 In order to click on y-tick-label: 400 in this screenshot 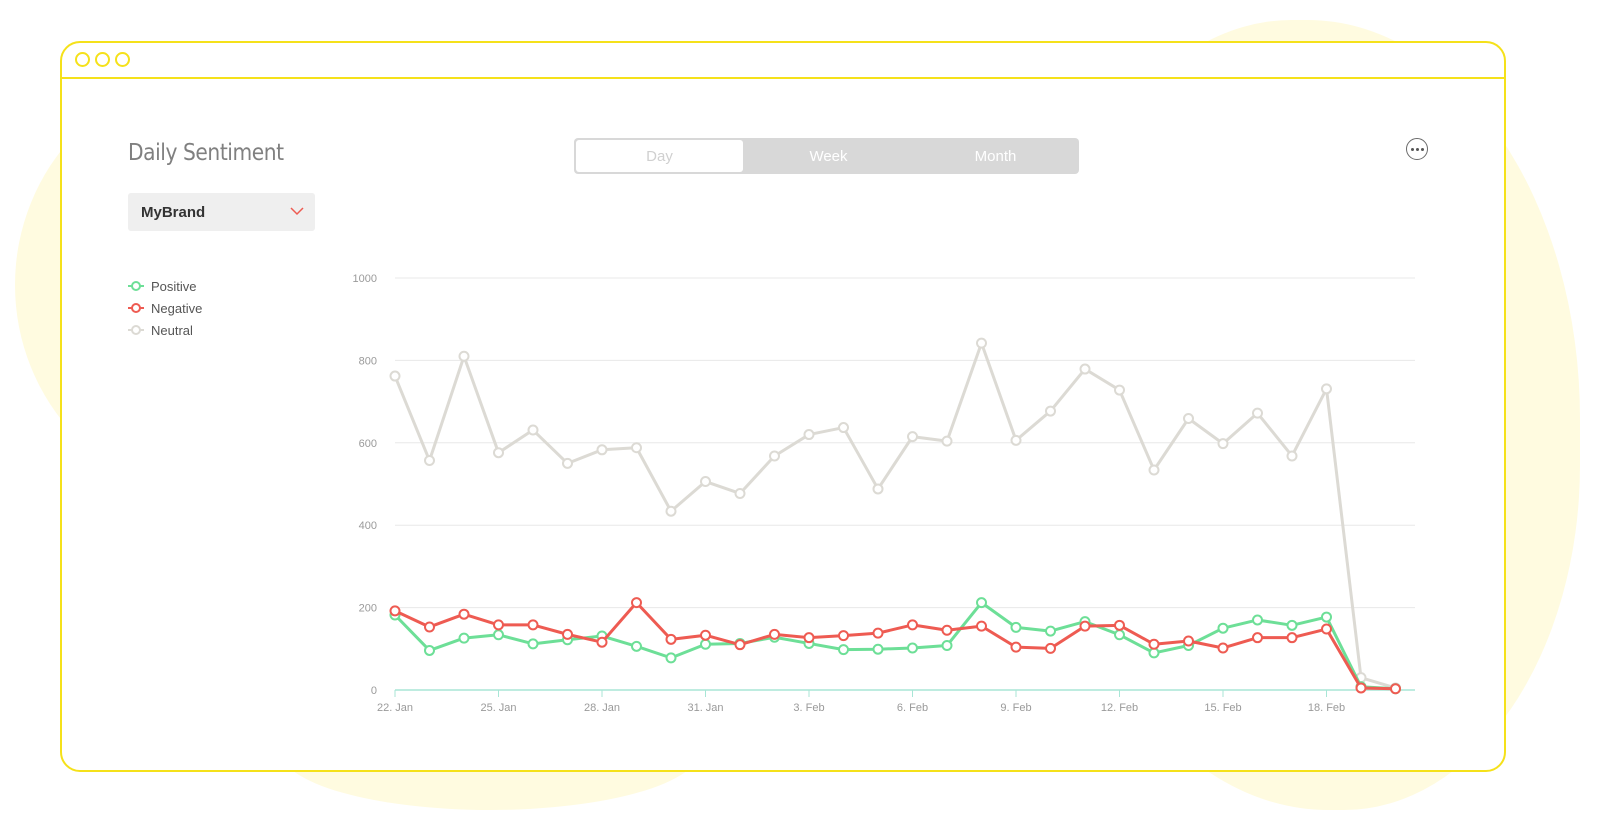, I will do `click(368, 526)`.